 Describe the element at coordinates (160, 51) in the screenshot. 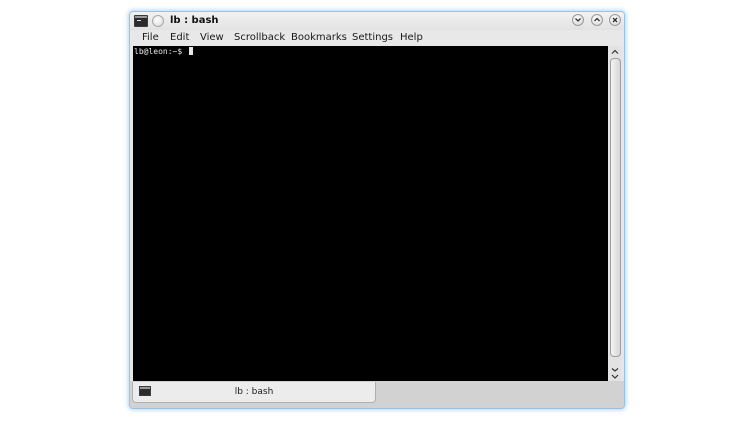

I see `shell-prompt: lb@leon:~$` at that location.